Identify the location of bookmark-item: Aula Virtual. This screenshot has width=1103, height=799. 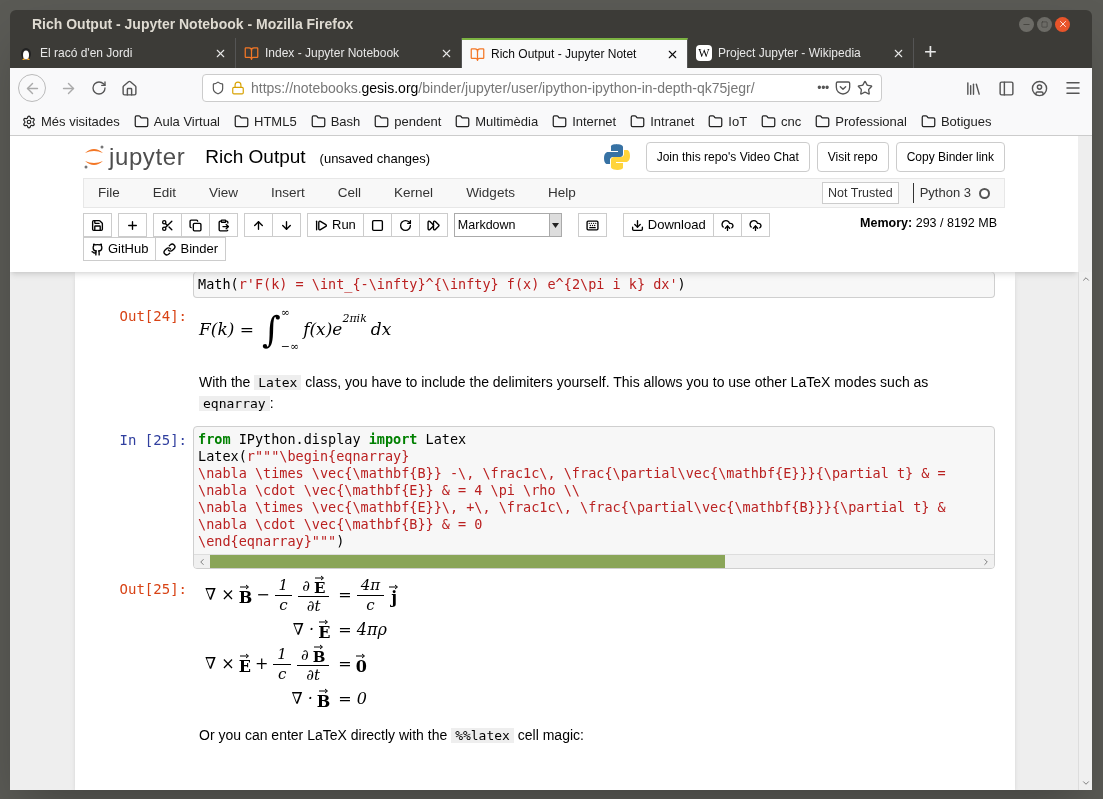
(176, 121).